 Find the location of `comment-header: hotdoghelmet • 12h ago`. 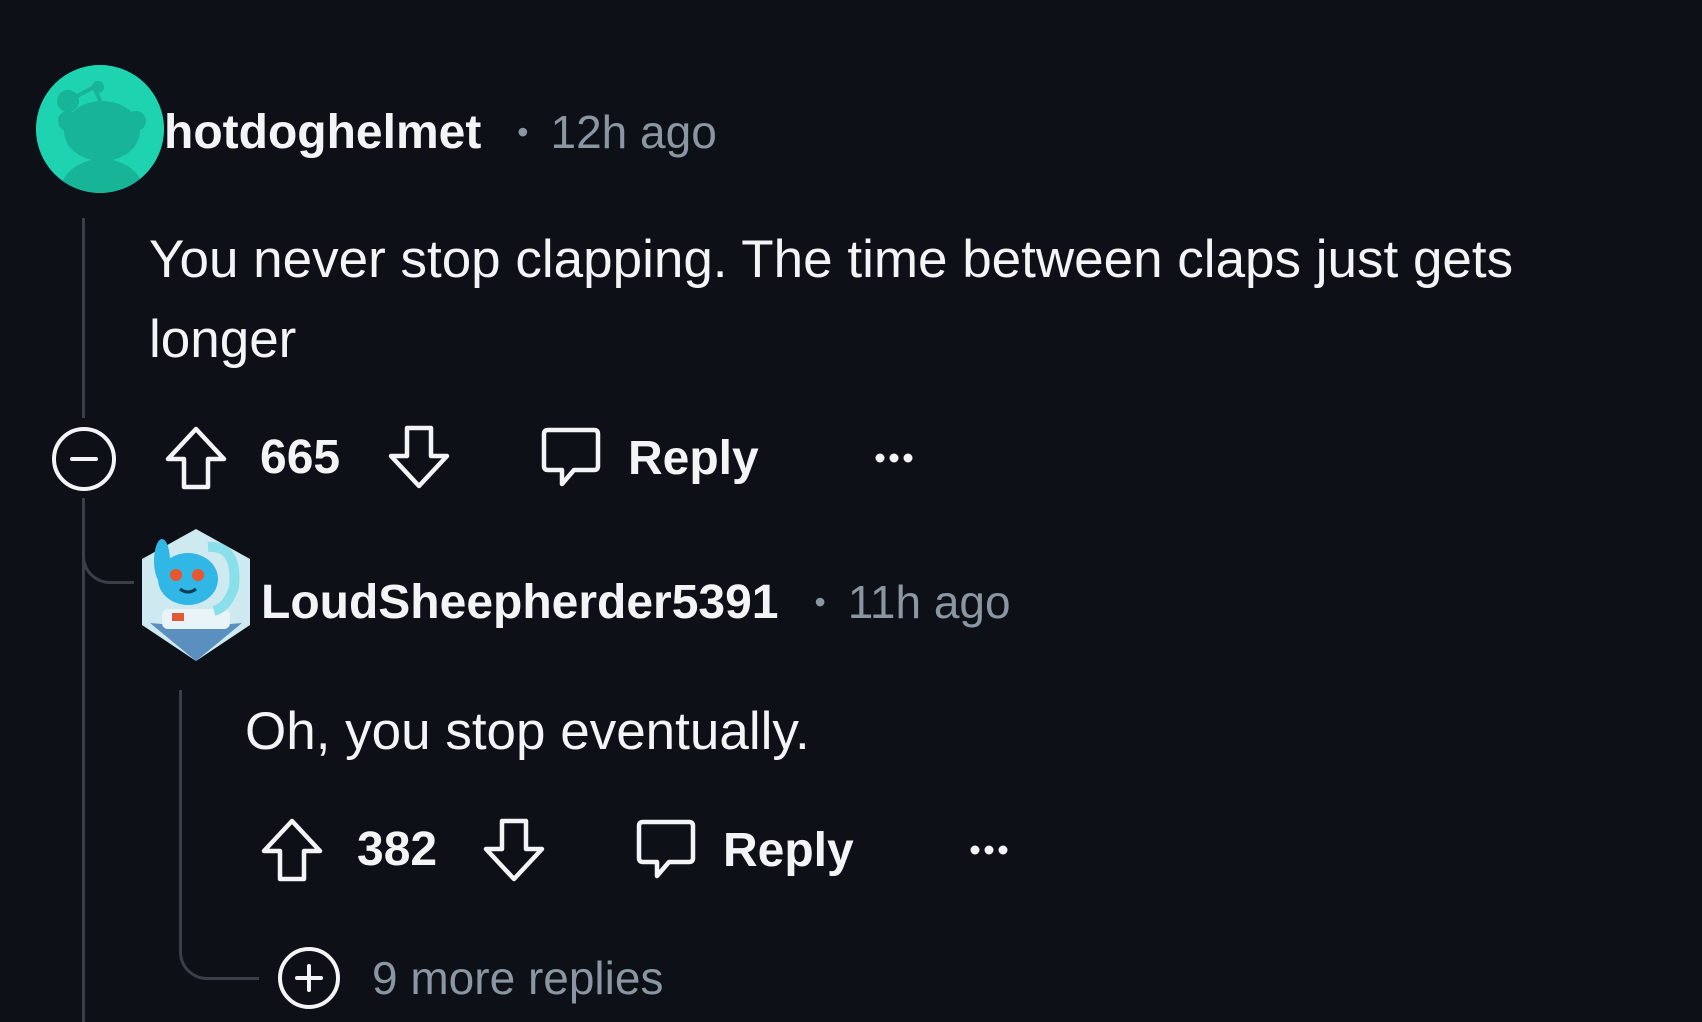

comment-header: hotdoghelmet • 12h ago is located at coordinates (440, 132).